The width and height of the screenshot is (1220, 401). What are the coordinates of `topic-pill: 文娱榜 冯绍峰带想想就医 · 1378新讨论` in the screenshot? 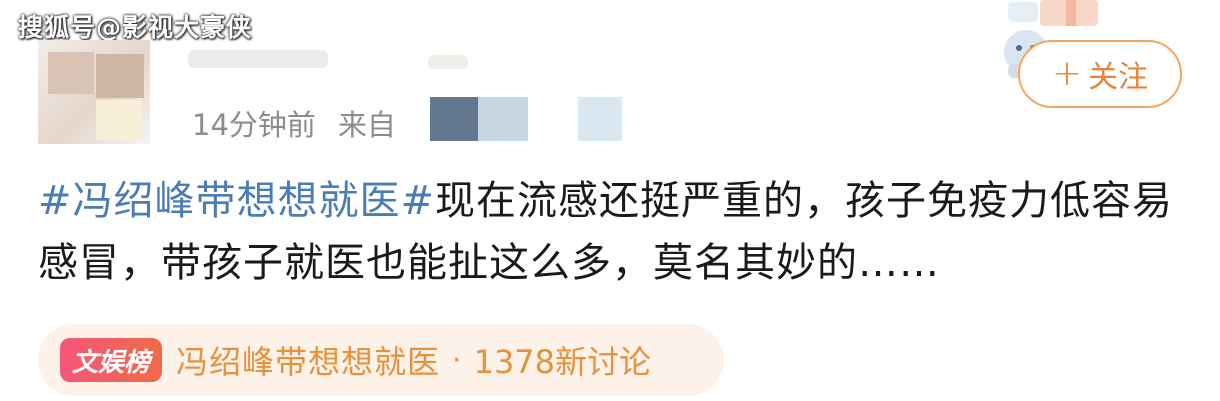 It's located at (381, 360).